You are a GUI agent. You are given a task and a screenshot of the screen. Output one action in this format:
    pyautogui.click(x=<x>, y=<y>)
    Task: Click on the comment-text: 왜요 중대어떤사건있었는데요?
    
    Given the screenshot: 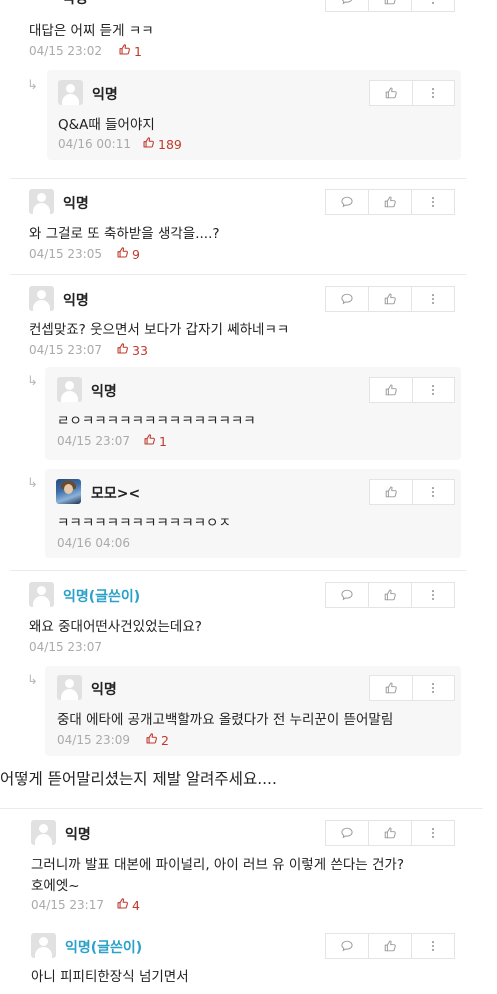 What is the action you would take?
    pyautogui.click(x=115, y=627)
    